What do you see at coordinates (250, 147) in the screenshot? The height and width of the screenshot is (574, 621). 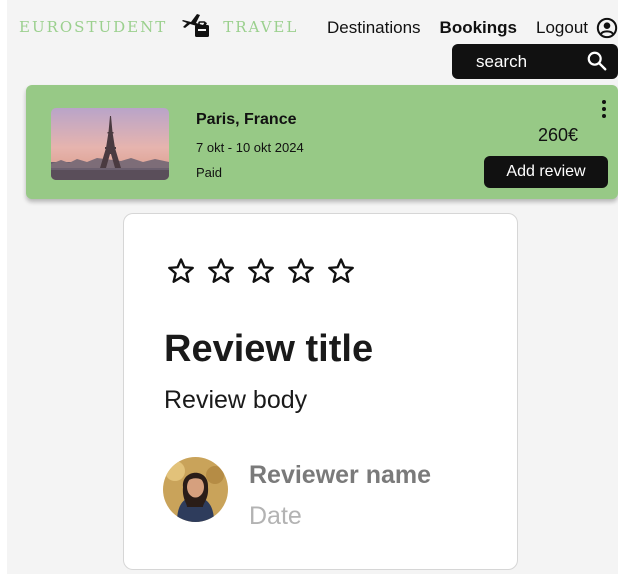 I see `booking-dates: 7 okt - 10 okt 2024` at bounding box center [250, 147].